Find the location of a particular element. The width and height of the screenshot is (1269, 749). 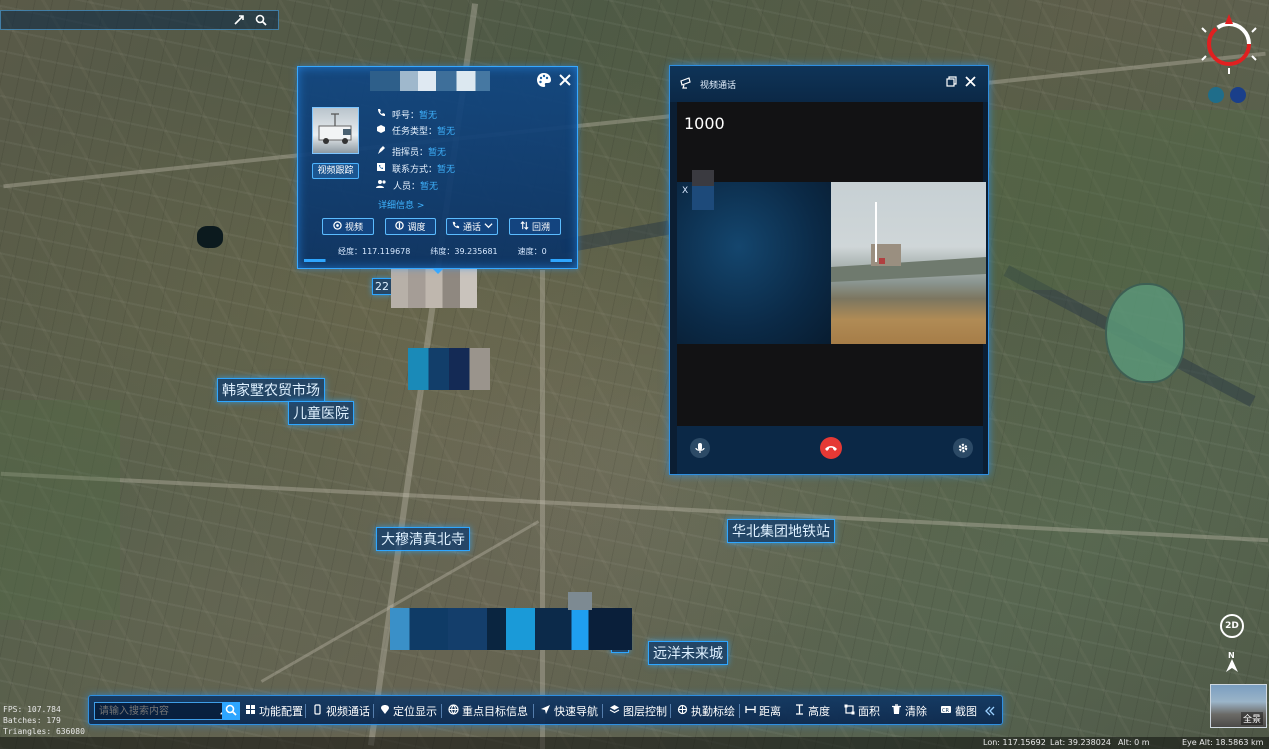

dispatch-icon is located at coordinates (400, 226).